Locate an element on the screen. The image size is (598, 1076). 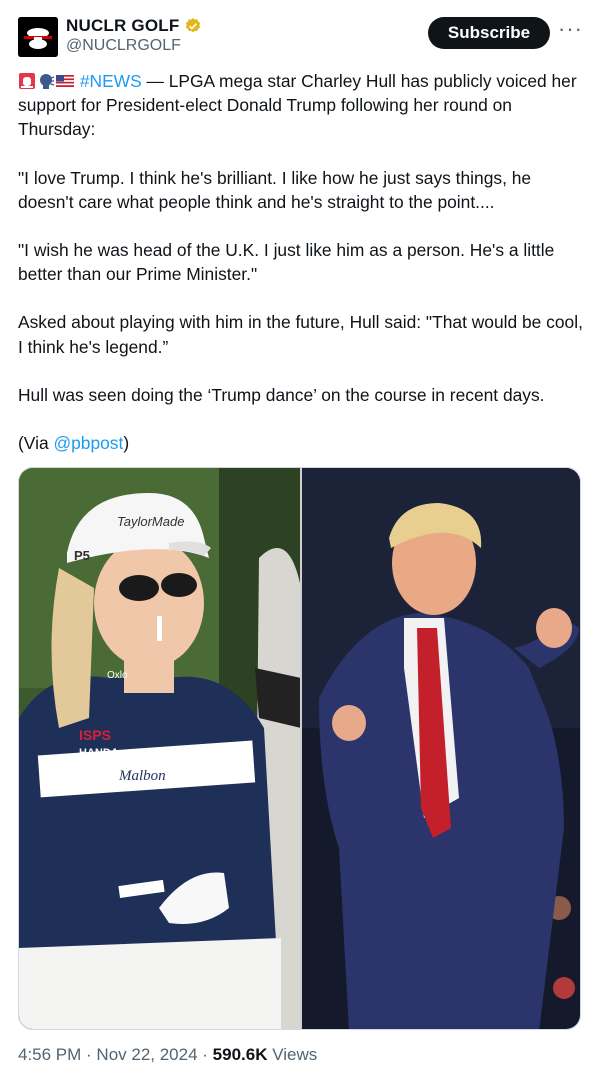
verified-badge-icon is located at coordinates (193, 25).